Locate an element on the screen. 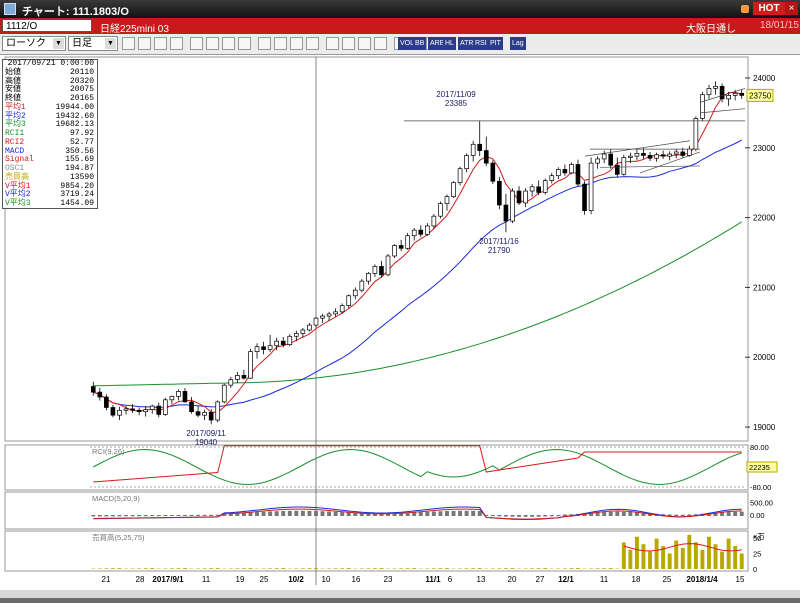  indicator-icon is located at coordinates (364, 43).